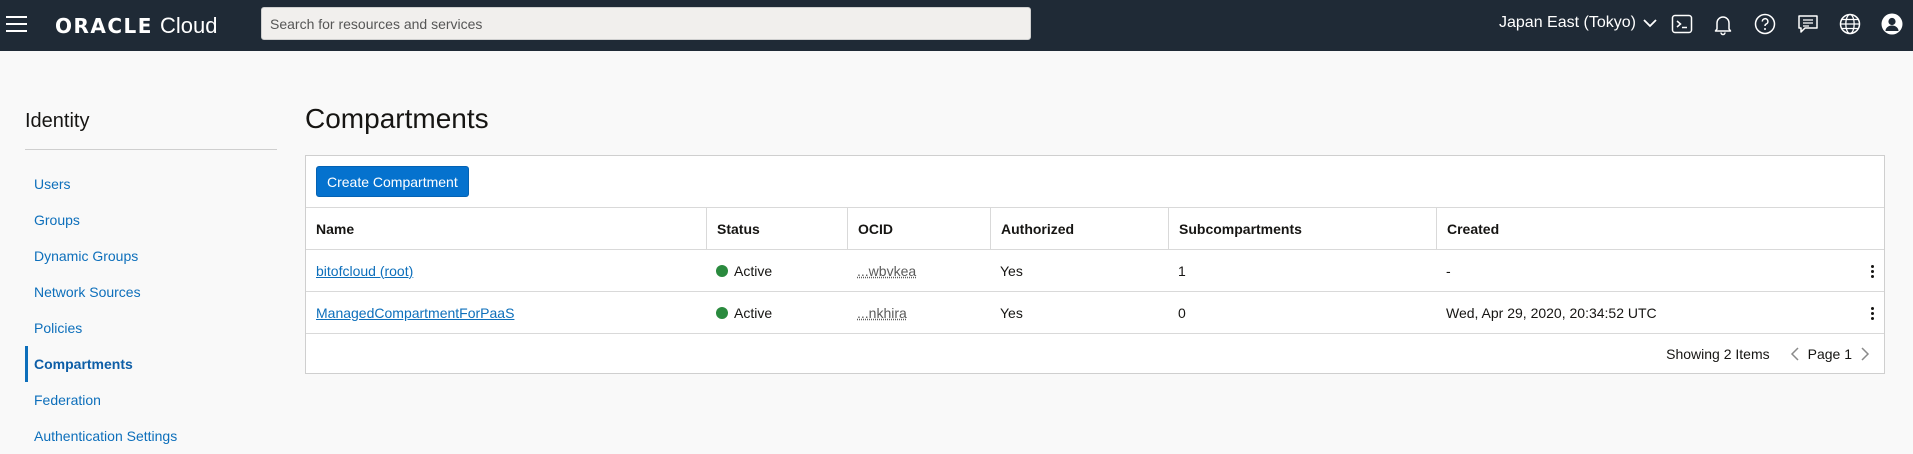 The width and height of the screenshot is (1913, 454). What do you see at coordinates (1660, 312) in the screenshot?
I see `created-value: Wed, Apr 29, 2020, 20:34:52 UTC` at bounding box center [1660, 312].